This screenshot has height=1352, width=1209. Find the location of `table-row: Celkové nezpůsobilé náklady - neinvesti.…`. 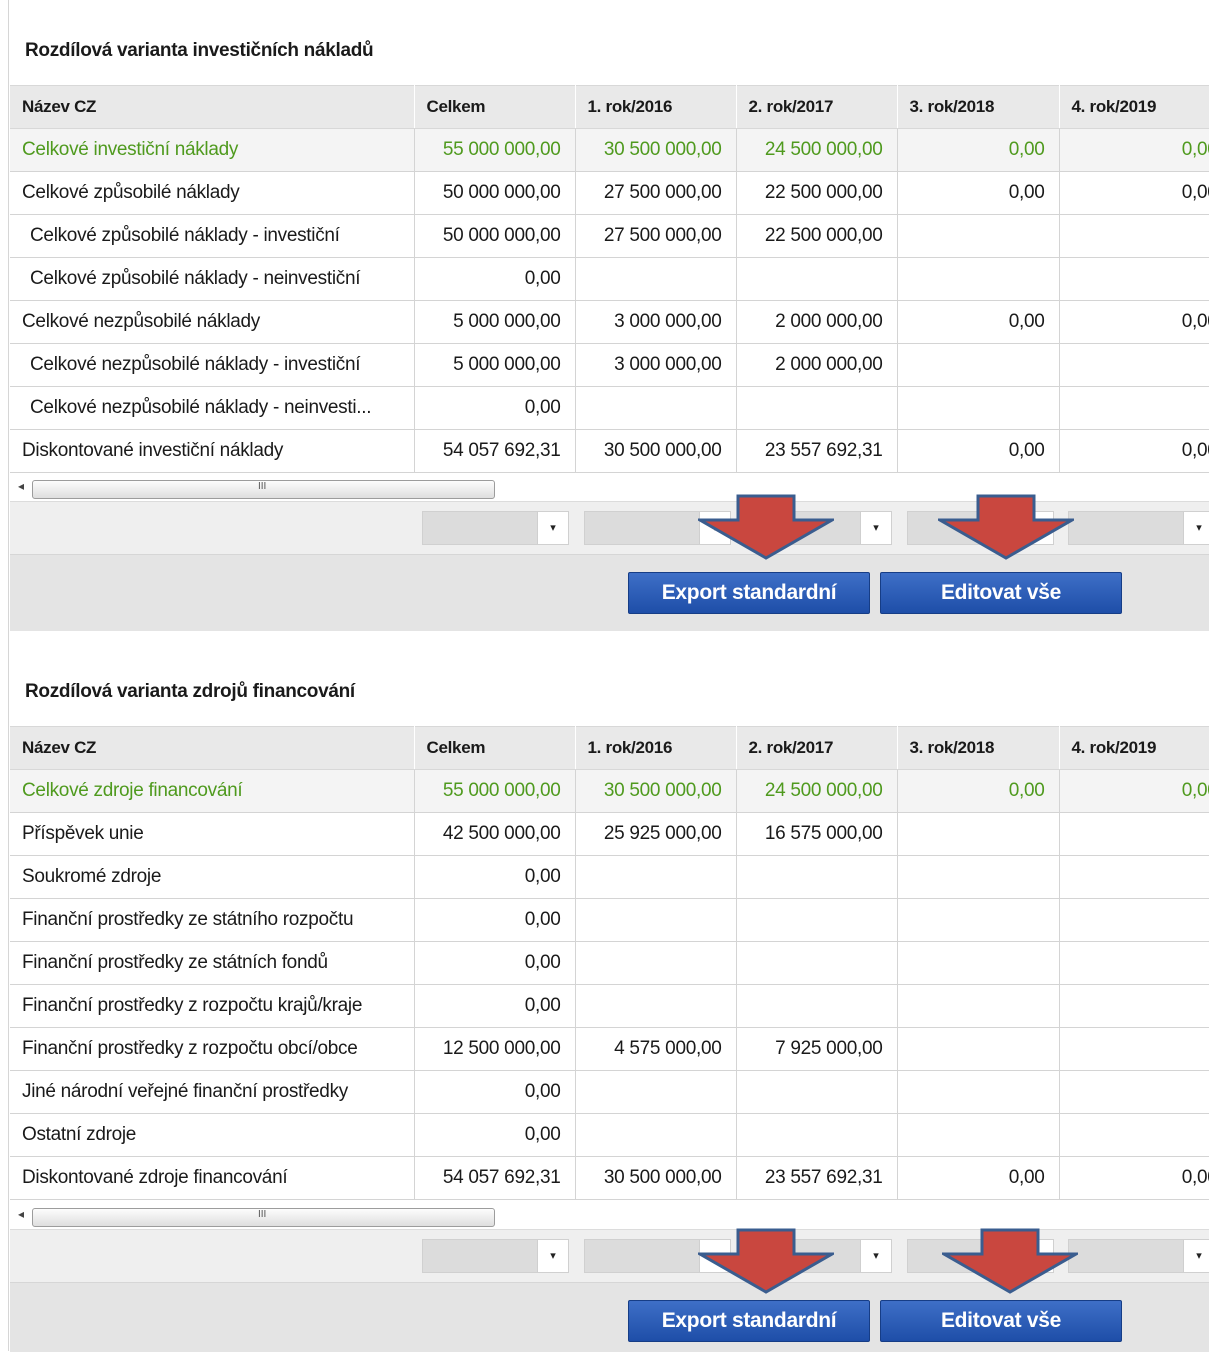

table-row: Celkové nezpůsobilé náklady - neinvesti.… is located at coordinates (609, 408).